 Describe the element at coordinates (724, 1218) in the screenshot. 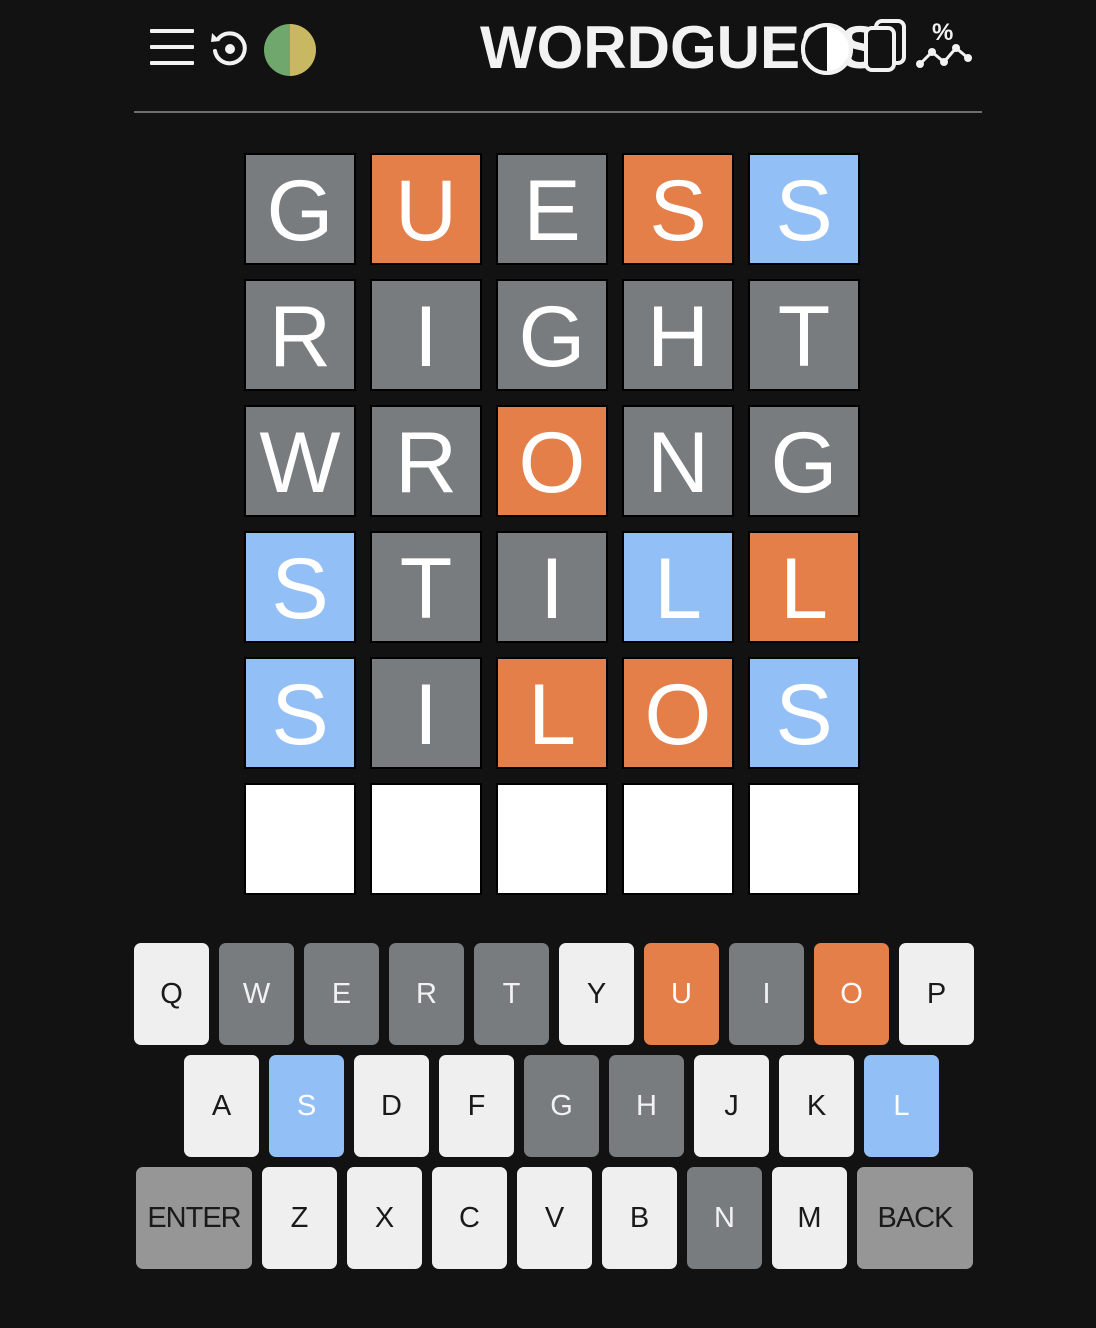

I see `key-n: N` at that location.